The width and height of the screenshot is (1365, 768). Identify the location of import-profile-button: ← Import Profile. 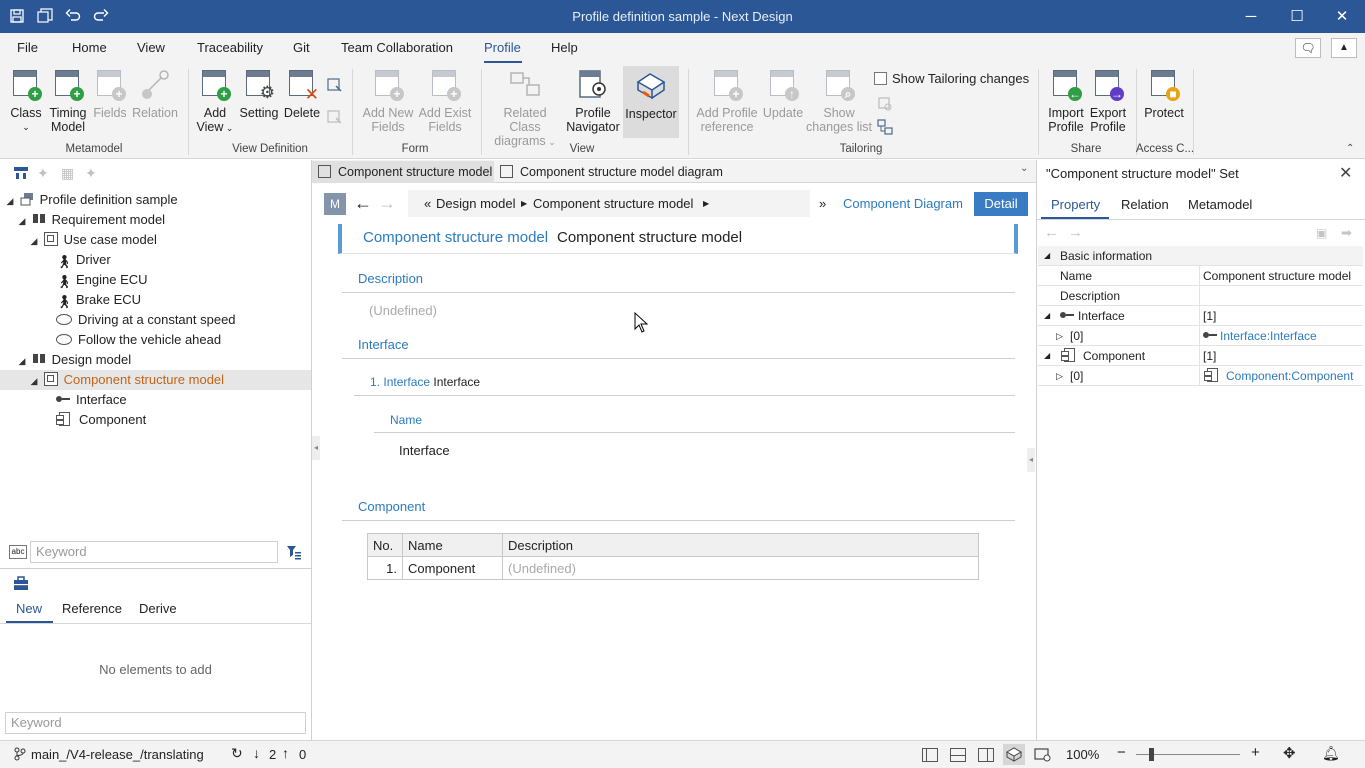
(1066, 100).